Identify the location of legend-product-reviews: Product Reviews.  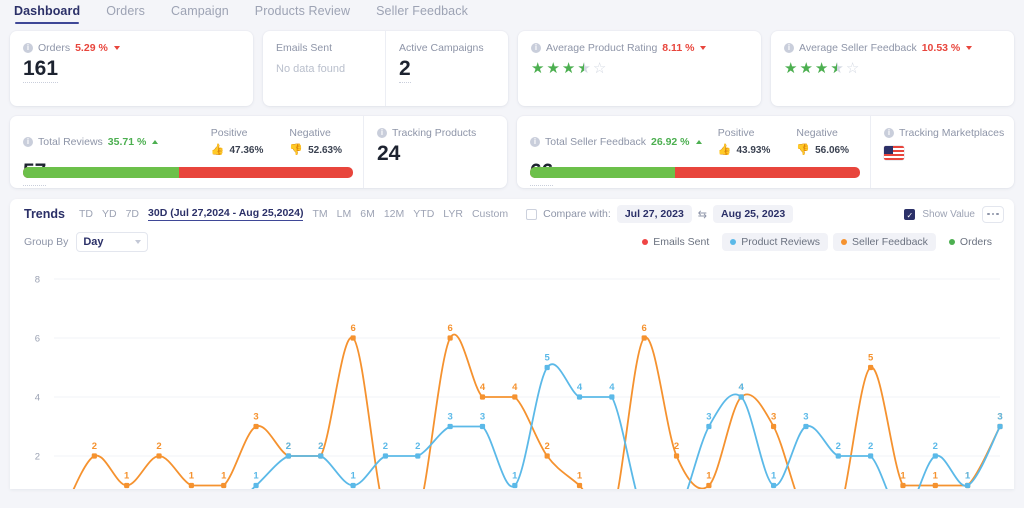
(775, 242).